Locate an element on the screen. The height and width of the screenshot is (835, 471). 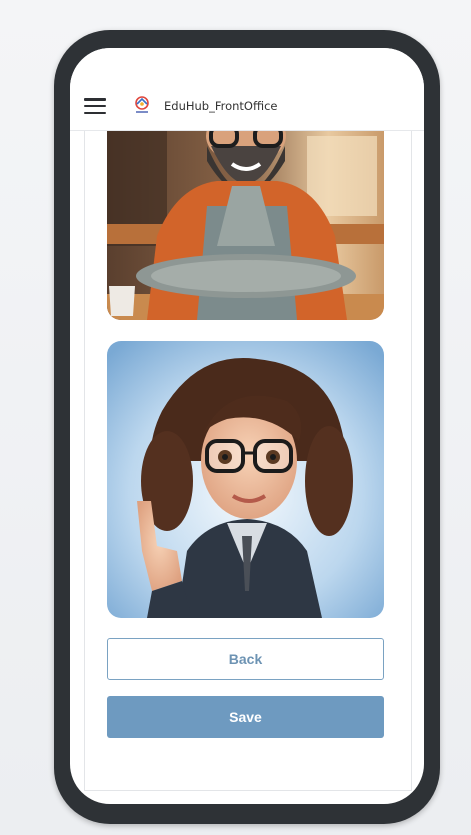
eduhub-logo-icon is located at coordinates (142, 104).